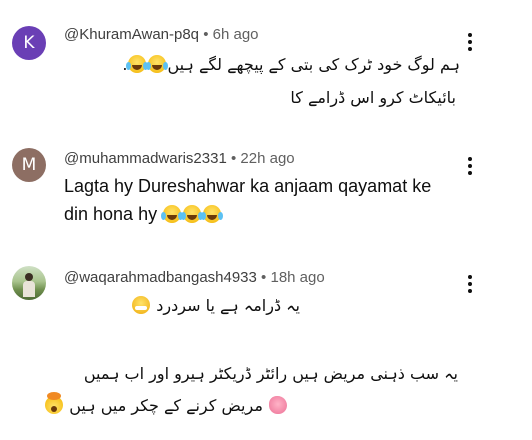 Image resolution: width=532 pixels, height=440 pixels. Describe the element at coordinates (29, 289) in the screenshot. I see `person-body-icon` at that location.